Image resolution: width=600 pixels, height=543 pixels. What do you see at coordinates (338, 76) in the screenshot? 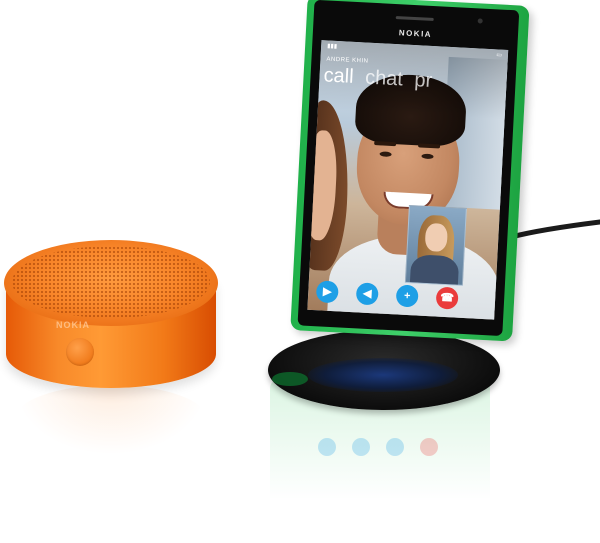
I see `pivot-call: call` at bounding box center [338, 76].